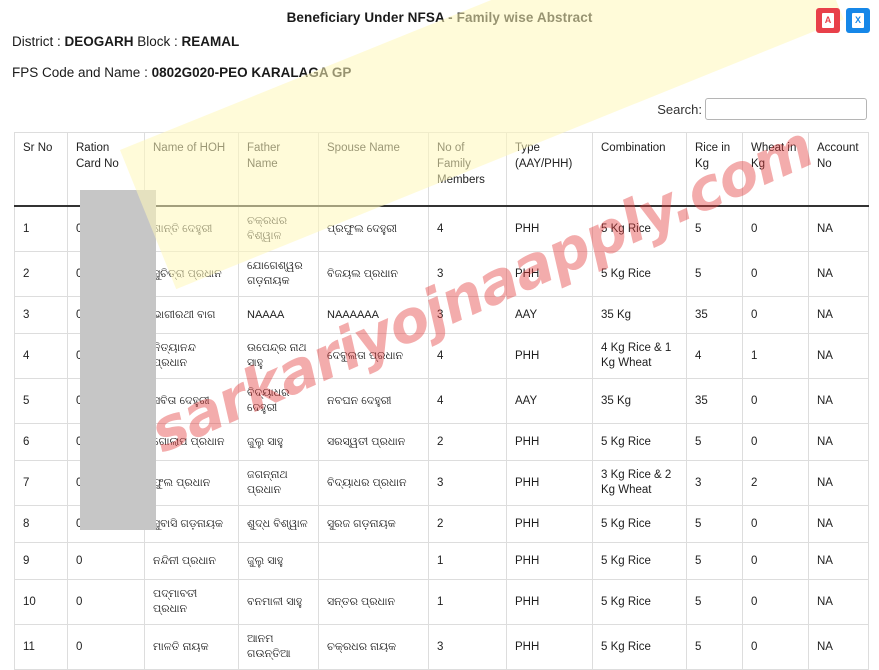 The width and height of the screenshot is (879, 670). I want to click on cell-wheat-kg: 2, so click(775, 483).